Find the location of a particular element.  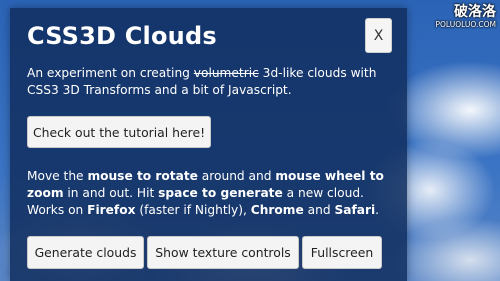

close-icon: X is located at coordinates (378, 36).